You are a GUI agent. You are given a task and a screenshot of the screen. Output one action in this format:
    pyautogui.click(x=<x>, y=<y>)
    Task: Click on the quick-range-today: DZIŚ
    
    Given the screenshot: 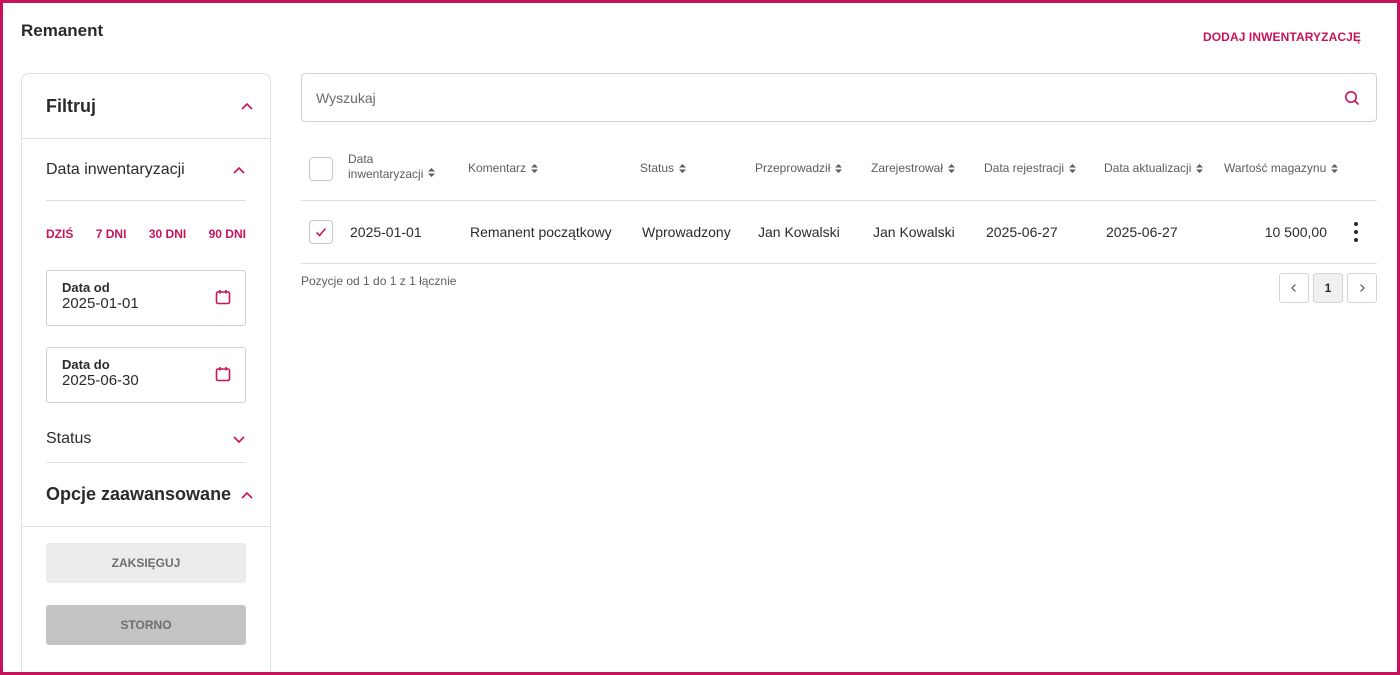 What is the action you would take?
    pyautogui.click(x=59, y=234)
    